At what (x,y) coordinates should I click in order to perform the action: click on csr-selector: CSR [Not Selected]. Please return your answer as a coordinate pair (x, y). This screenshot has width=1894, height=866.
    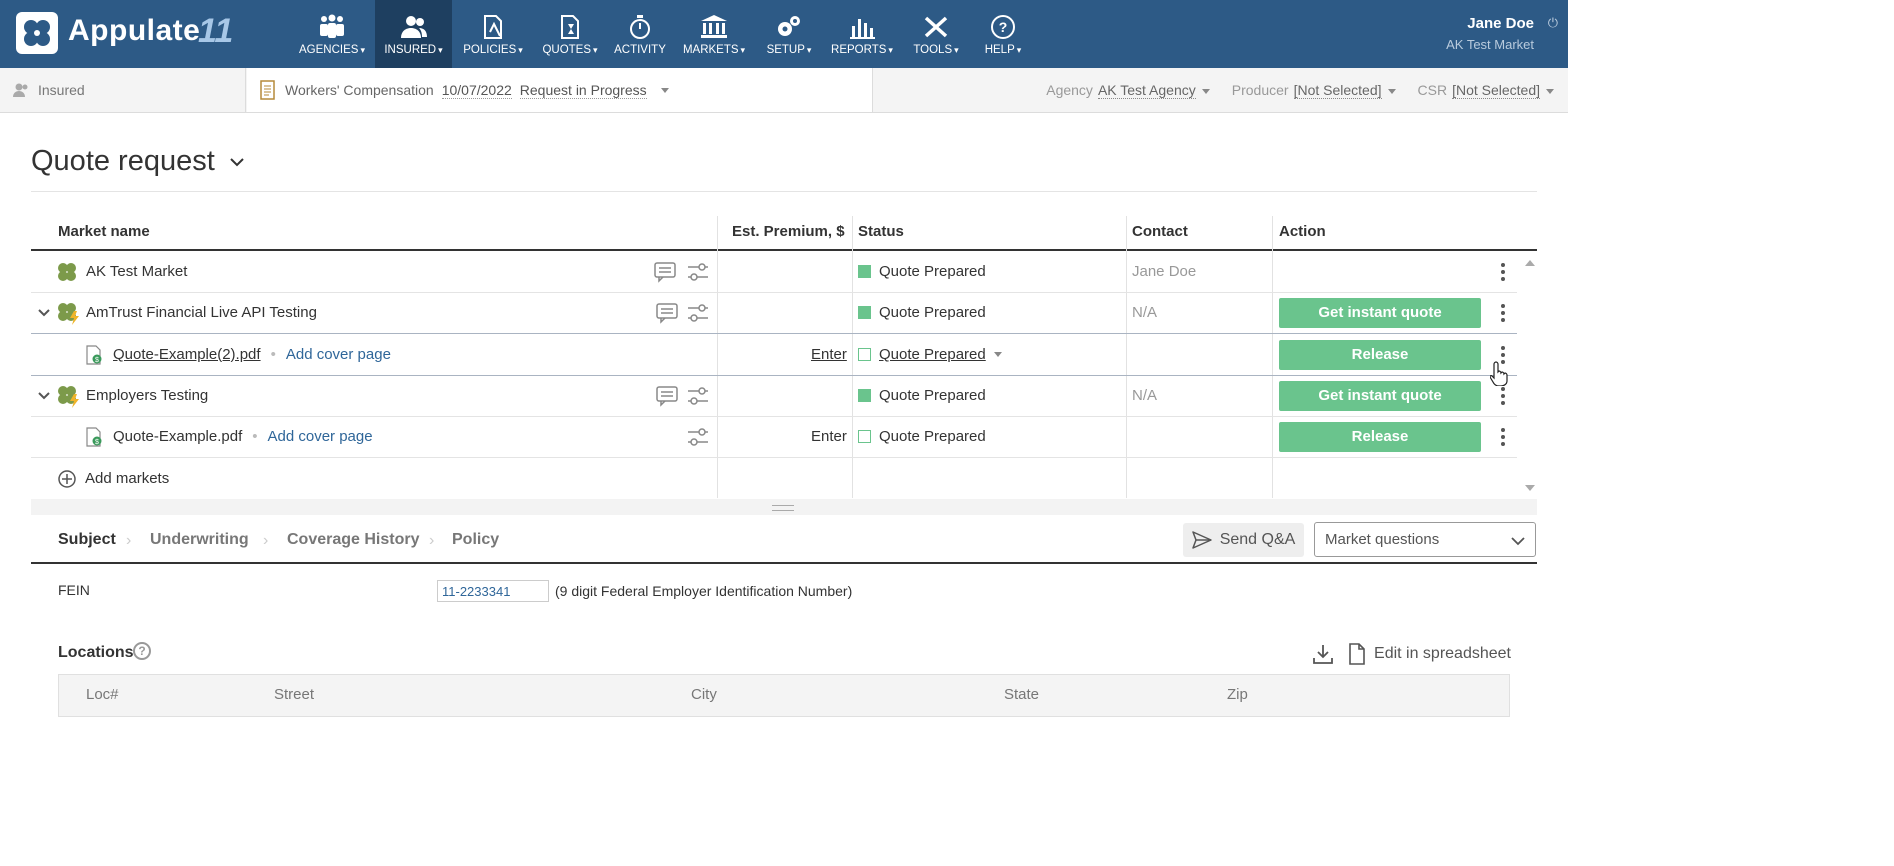
    Looking at the image, I should click on (1486, 90).